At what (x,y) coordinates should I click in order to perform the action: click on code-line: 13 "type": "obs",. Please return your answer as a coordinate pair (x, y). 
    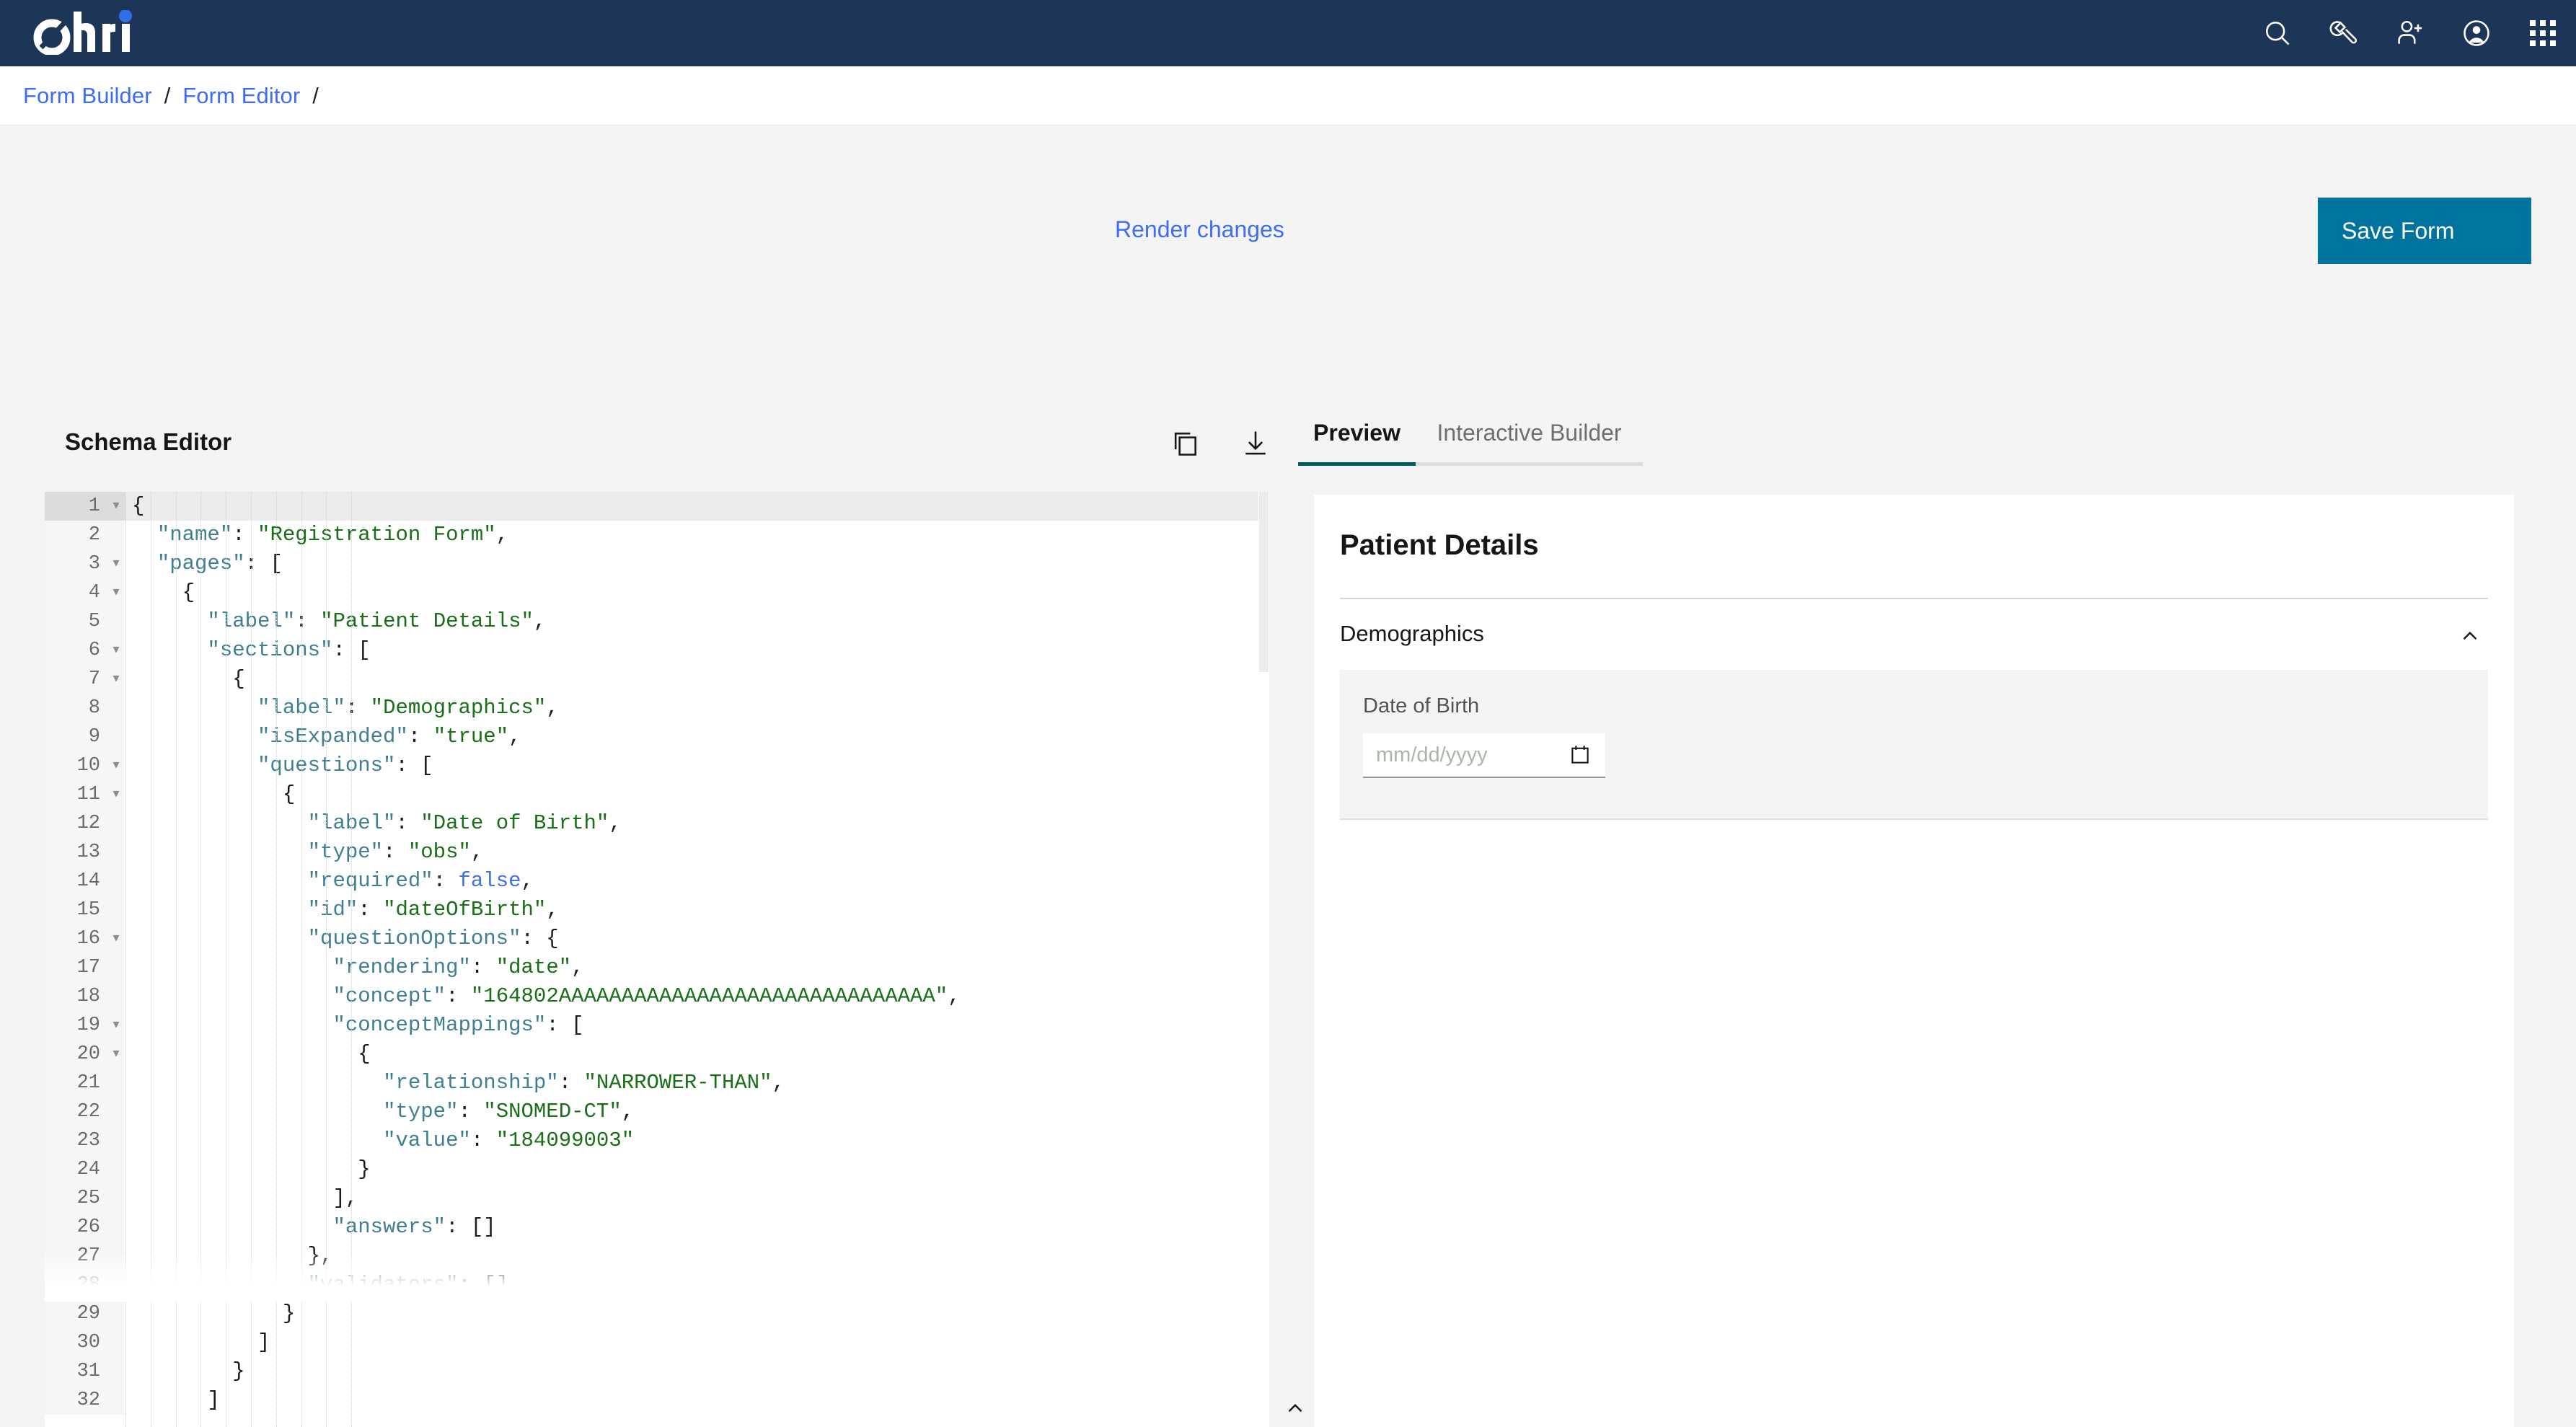
    Looking at the image, I should click on (657, 852).